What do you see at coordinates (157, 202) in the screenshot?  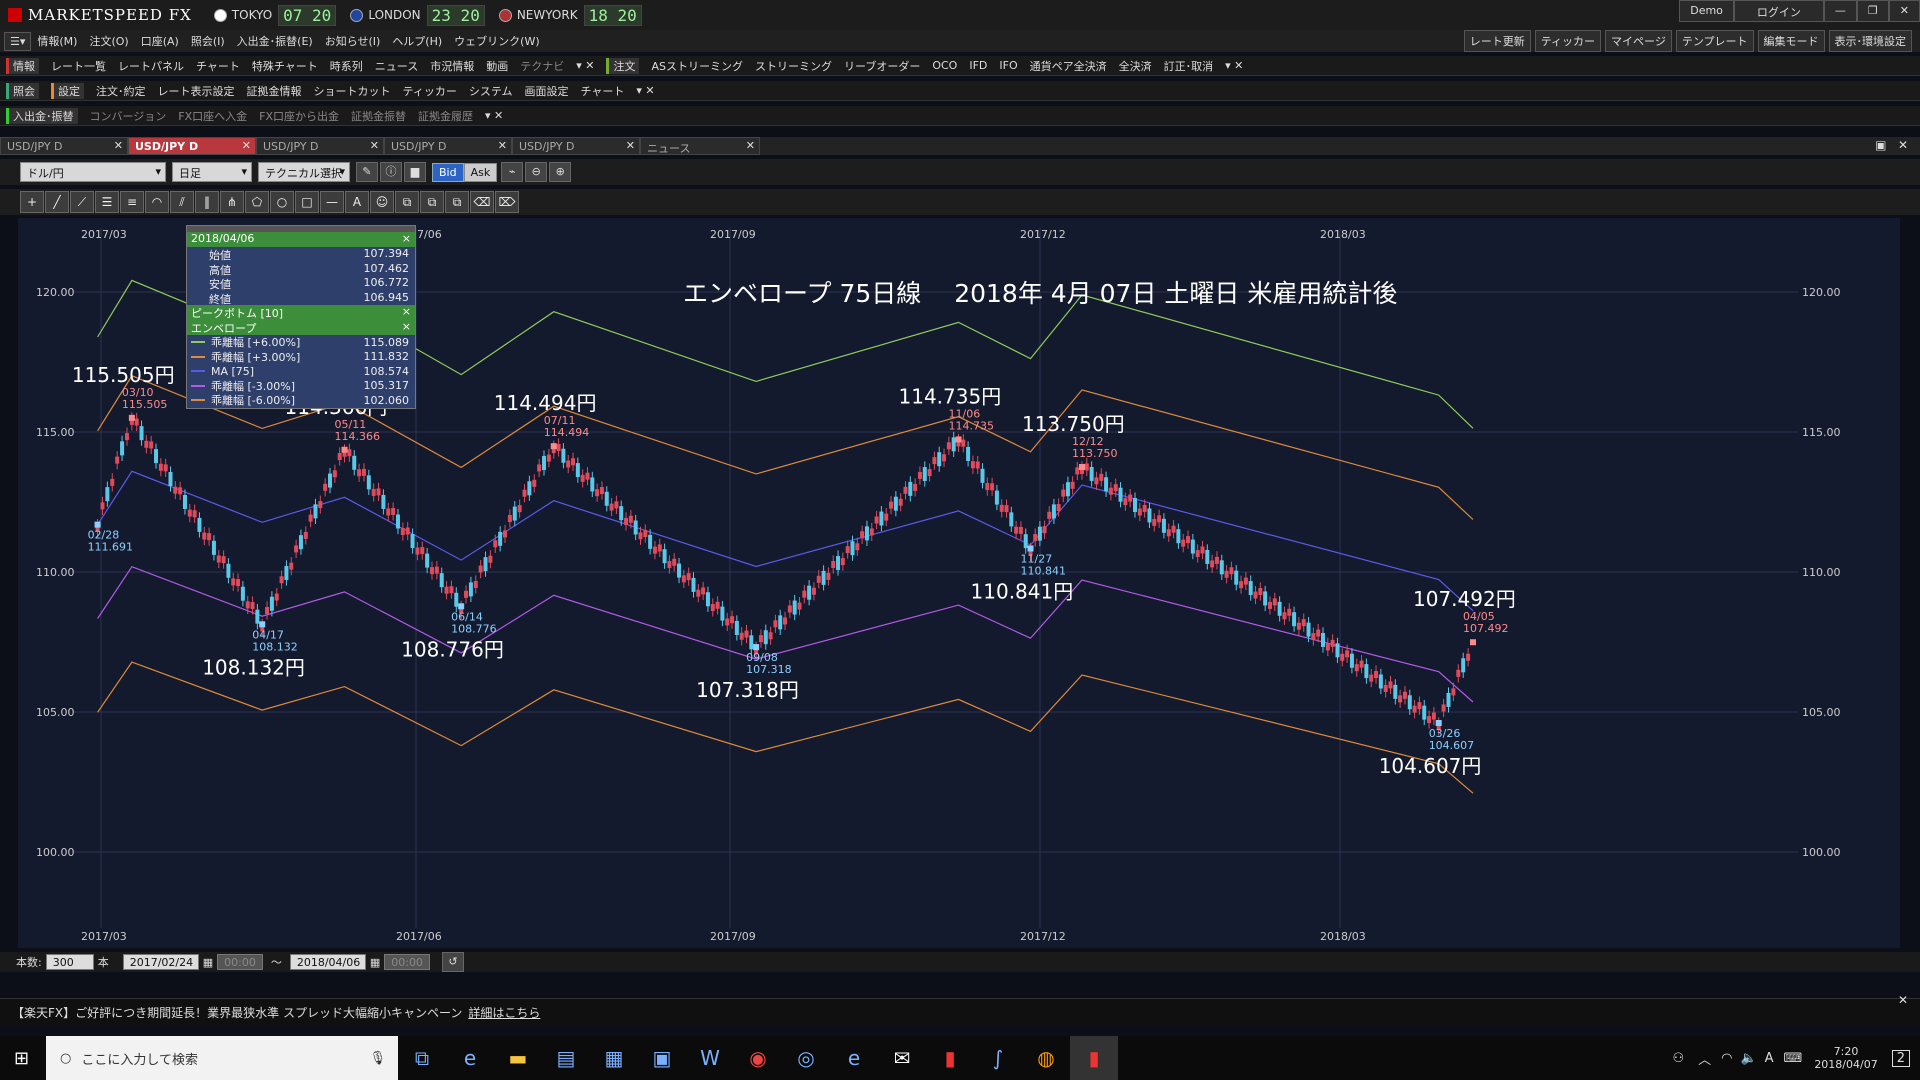 I see `arc-icon: ◠` at bounding box center [157, 202].